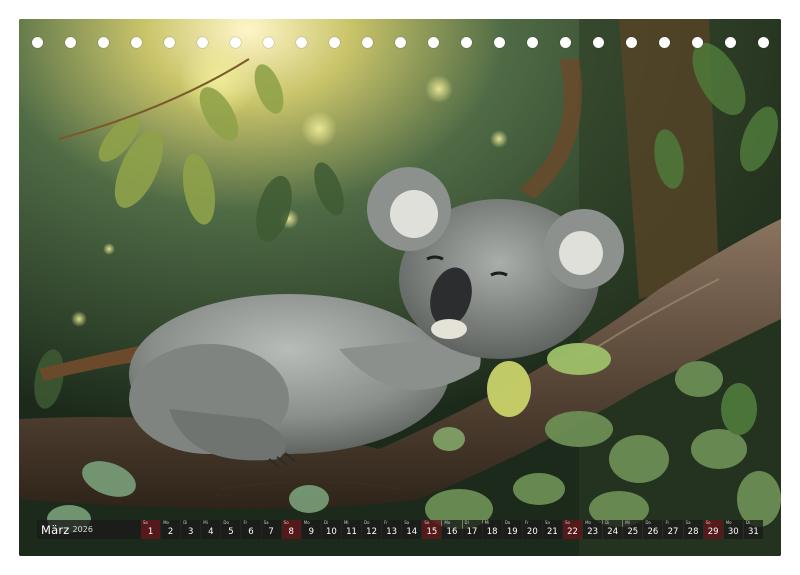 The height and width of the screenshot is (575, 800). I want to click on day-number: 5, so click(231, 532).